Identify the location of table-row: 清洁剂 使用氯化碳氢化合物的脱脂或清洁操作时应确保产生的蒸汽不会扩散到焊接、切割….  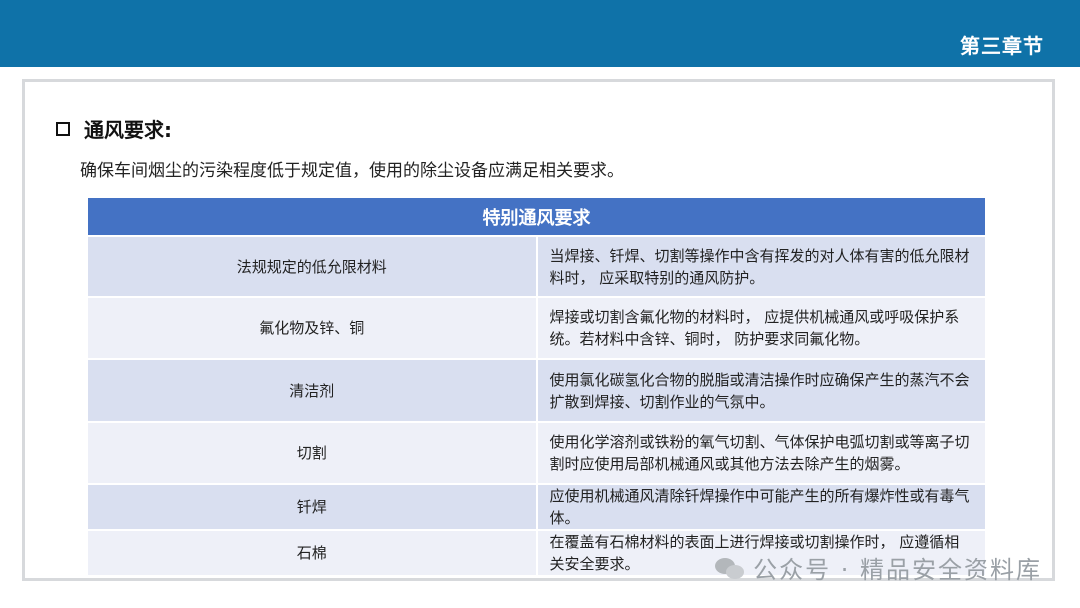
(536, 390).